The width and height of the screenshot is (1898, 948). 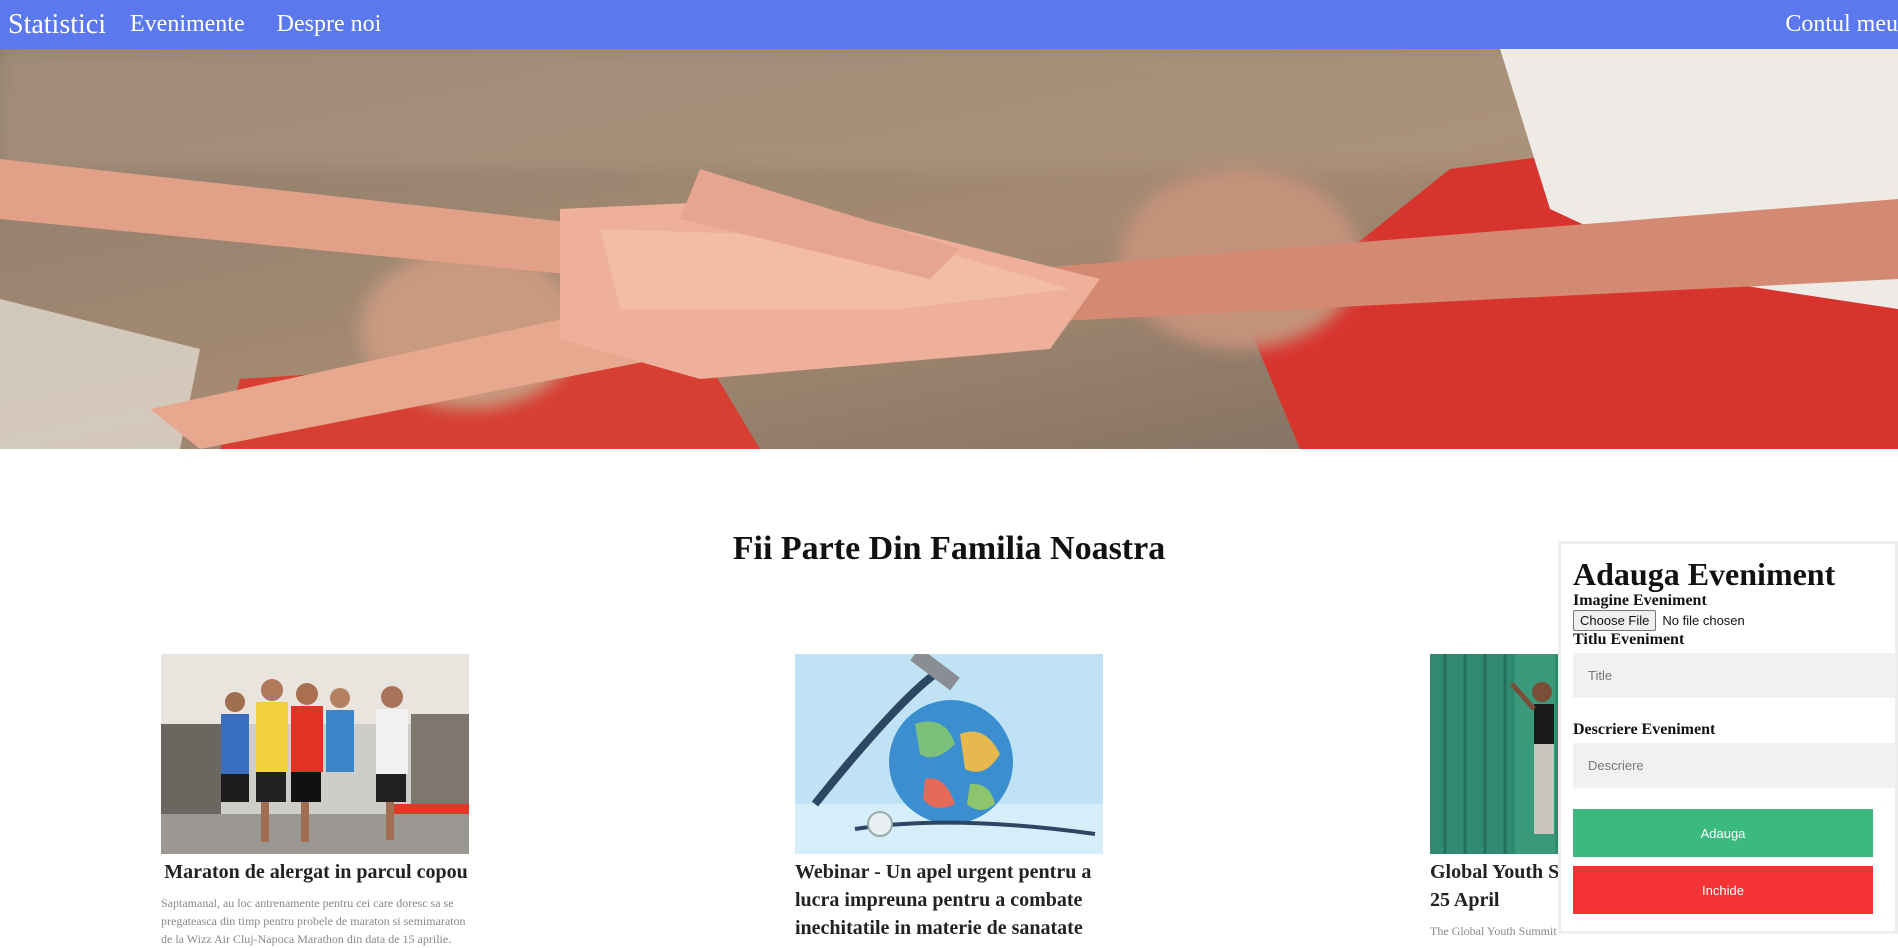 What do you see at coordinates (315, 754) in the screenshot?
I see `marathon-runners-image` at bounding box center [315, 754].